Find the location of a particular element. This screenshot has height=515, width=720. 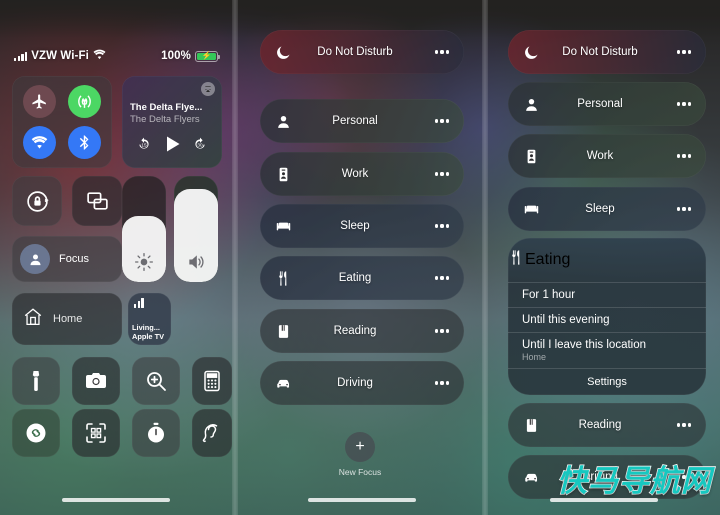

home-tile: Home is located at coordinates (67, 319).